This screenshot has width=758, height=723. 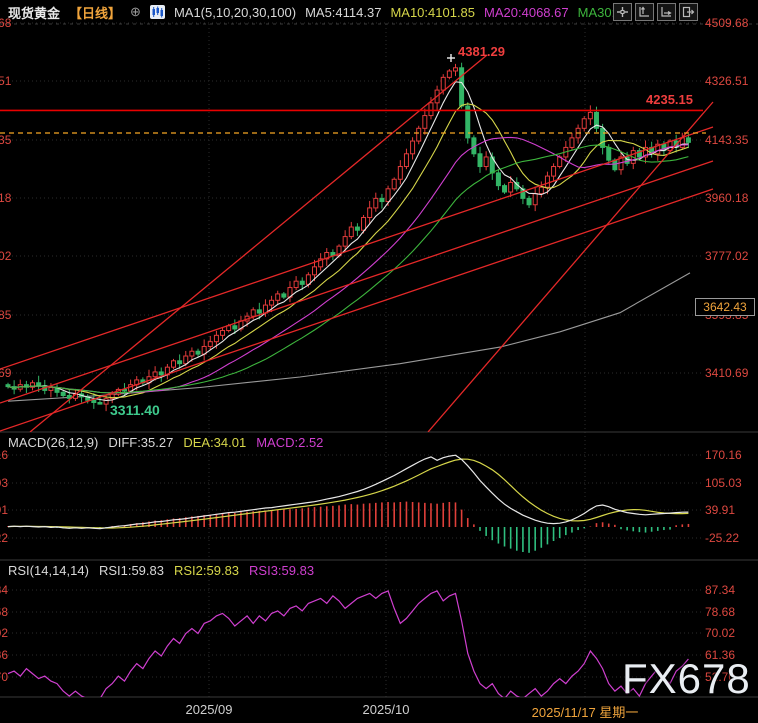 What do you see at coordinates (686, 678) in the screenshot?
I see `fx678-watermark: FX678` at bounding box center [686, 678].